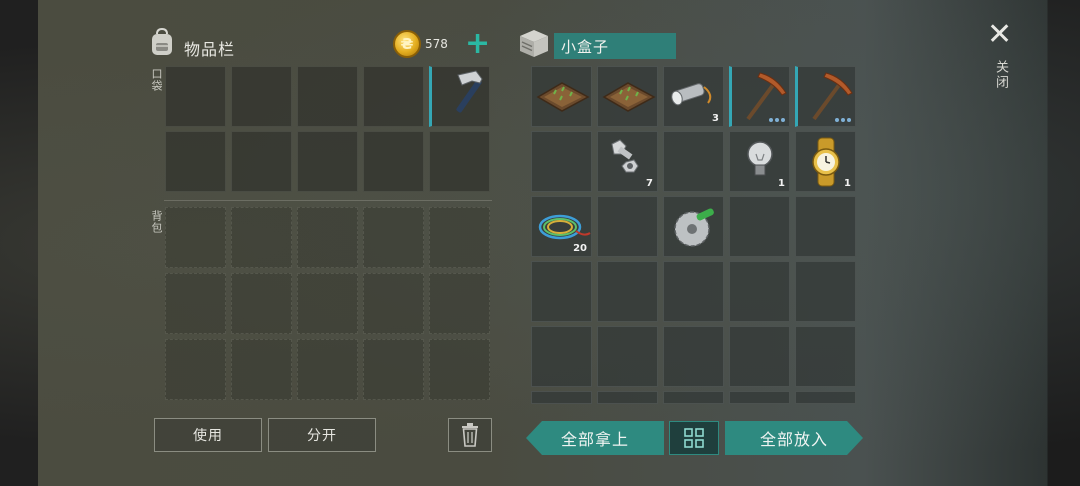 This screenshot has height=486, width=1080. I want to click on item-quantity: 3, so click(715, 118).